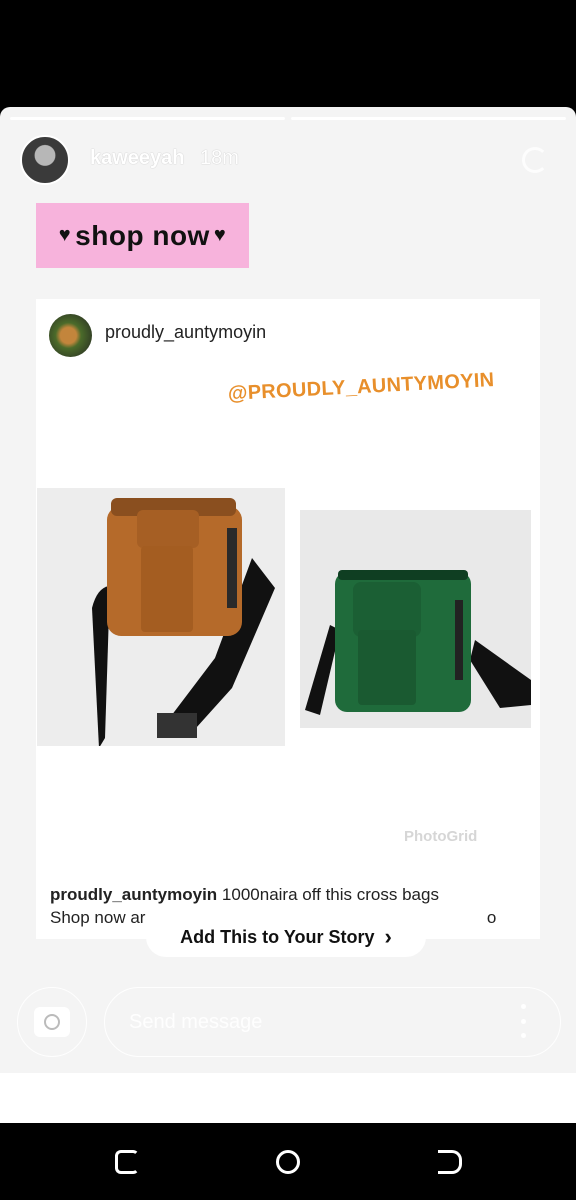 This screenshot has width=576, height=1200. What do you see at coordinates (332, 1022) in the screenshot?
I see `send-message-input` at bounding box center [332, 1022].